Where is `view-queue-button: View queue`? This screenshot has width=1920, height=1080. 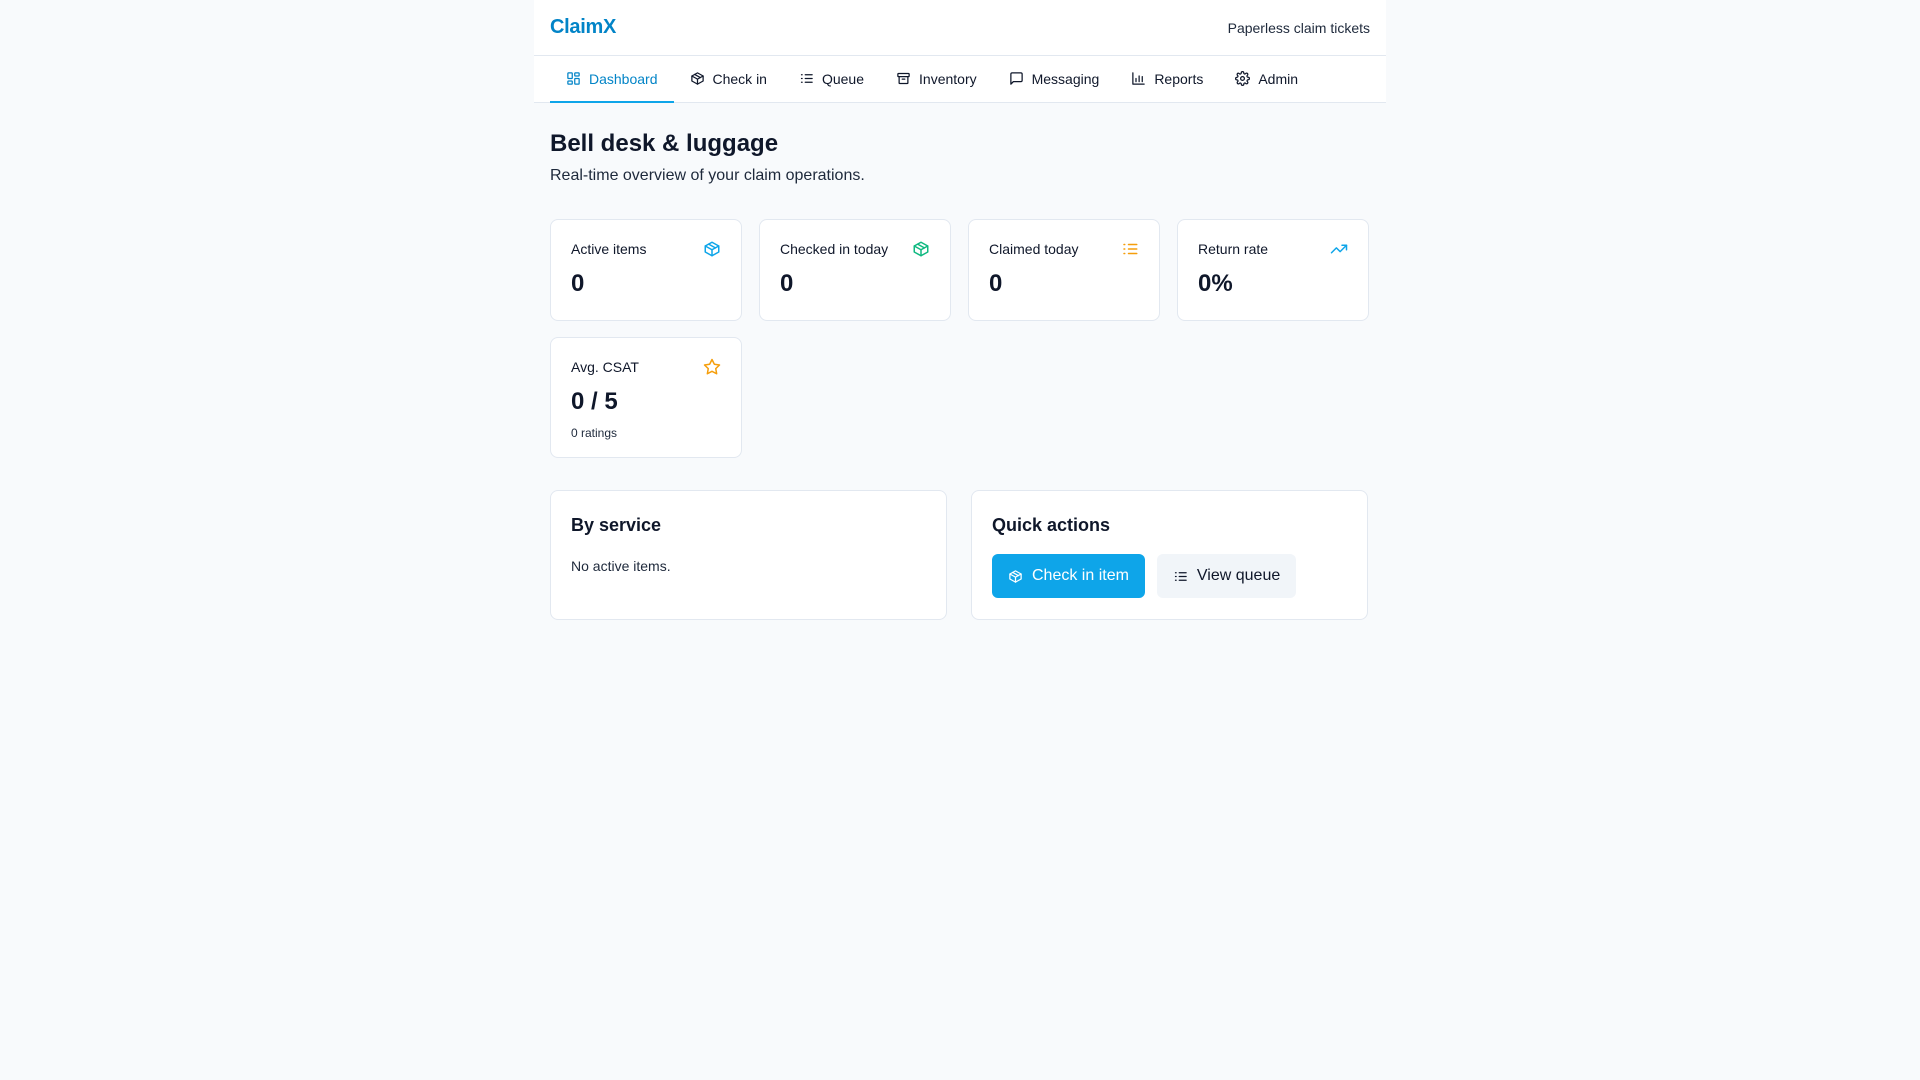
view-queue-button: View queue is located at coordinates (1226, 576).